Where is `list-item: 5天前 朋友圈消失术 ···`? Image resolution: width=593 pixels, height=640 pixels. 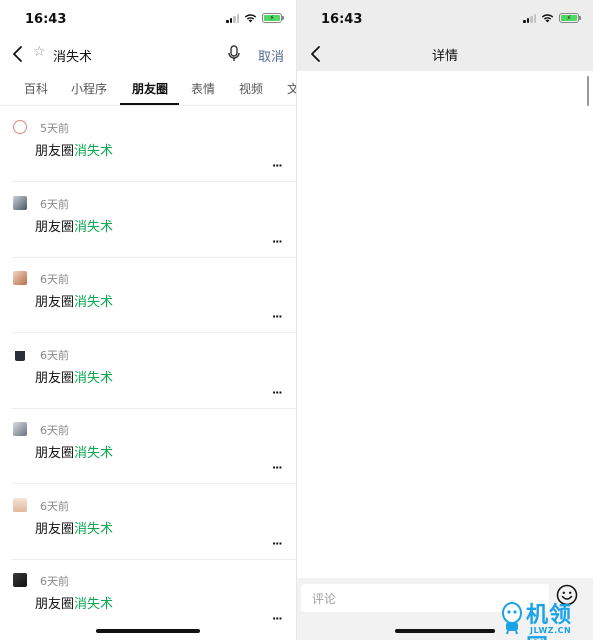
list-item: 5天前 朋友圈消失术 ··· is located at coordinates (148, 144).